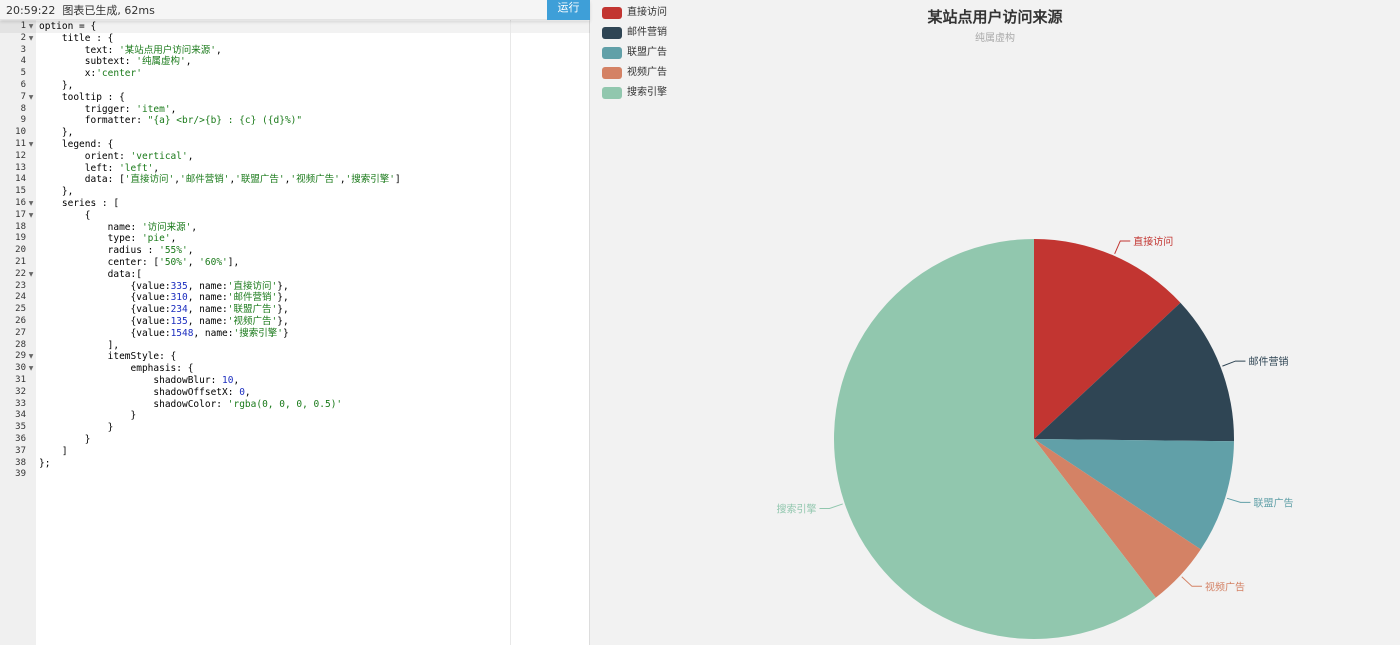 This screenshot has height=645, width=1400. What do you see at coordinates (647, 72) in the screenshot?
I see `legend-label: 视频广告` at bounding box center [647, 72].